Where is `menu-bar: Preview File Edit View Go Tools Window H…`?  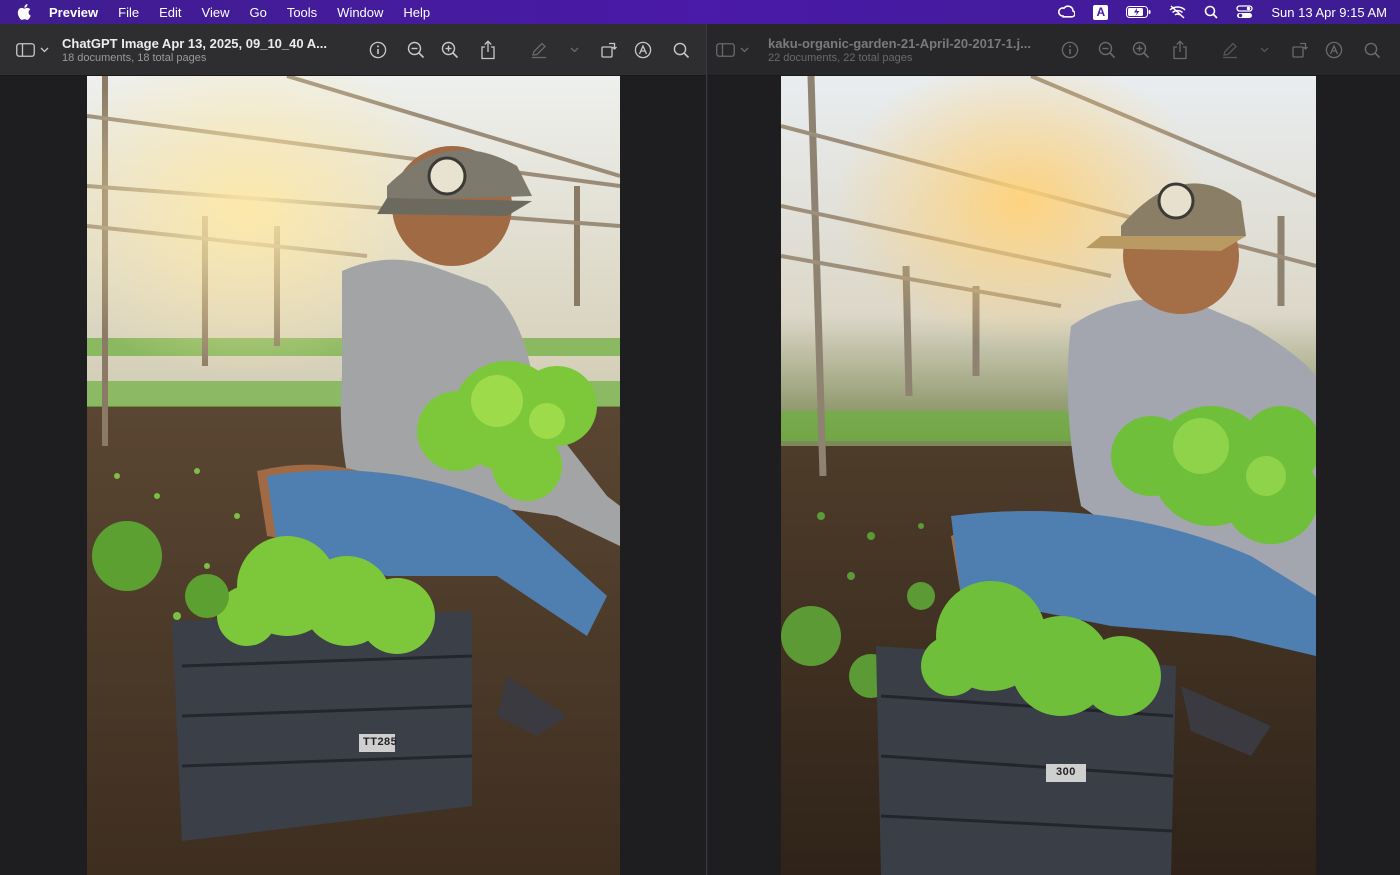 menu-bar: Preview File Edit View Go Tools Window H… is located at coordinates (700, 12).